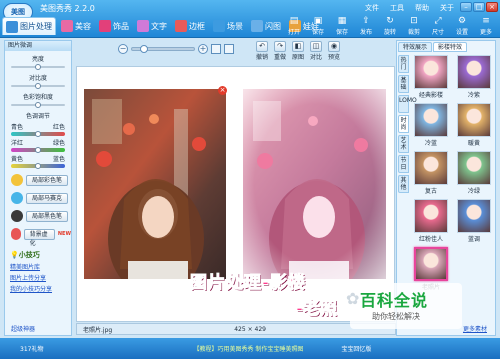  I want to click on tool-row: 背景虚化 NEW, so click(41, 237).